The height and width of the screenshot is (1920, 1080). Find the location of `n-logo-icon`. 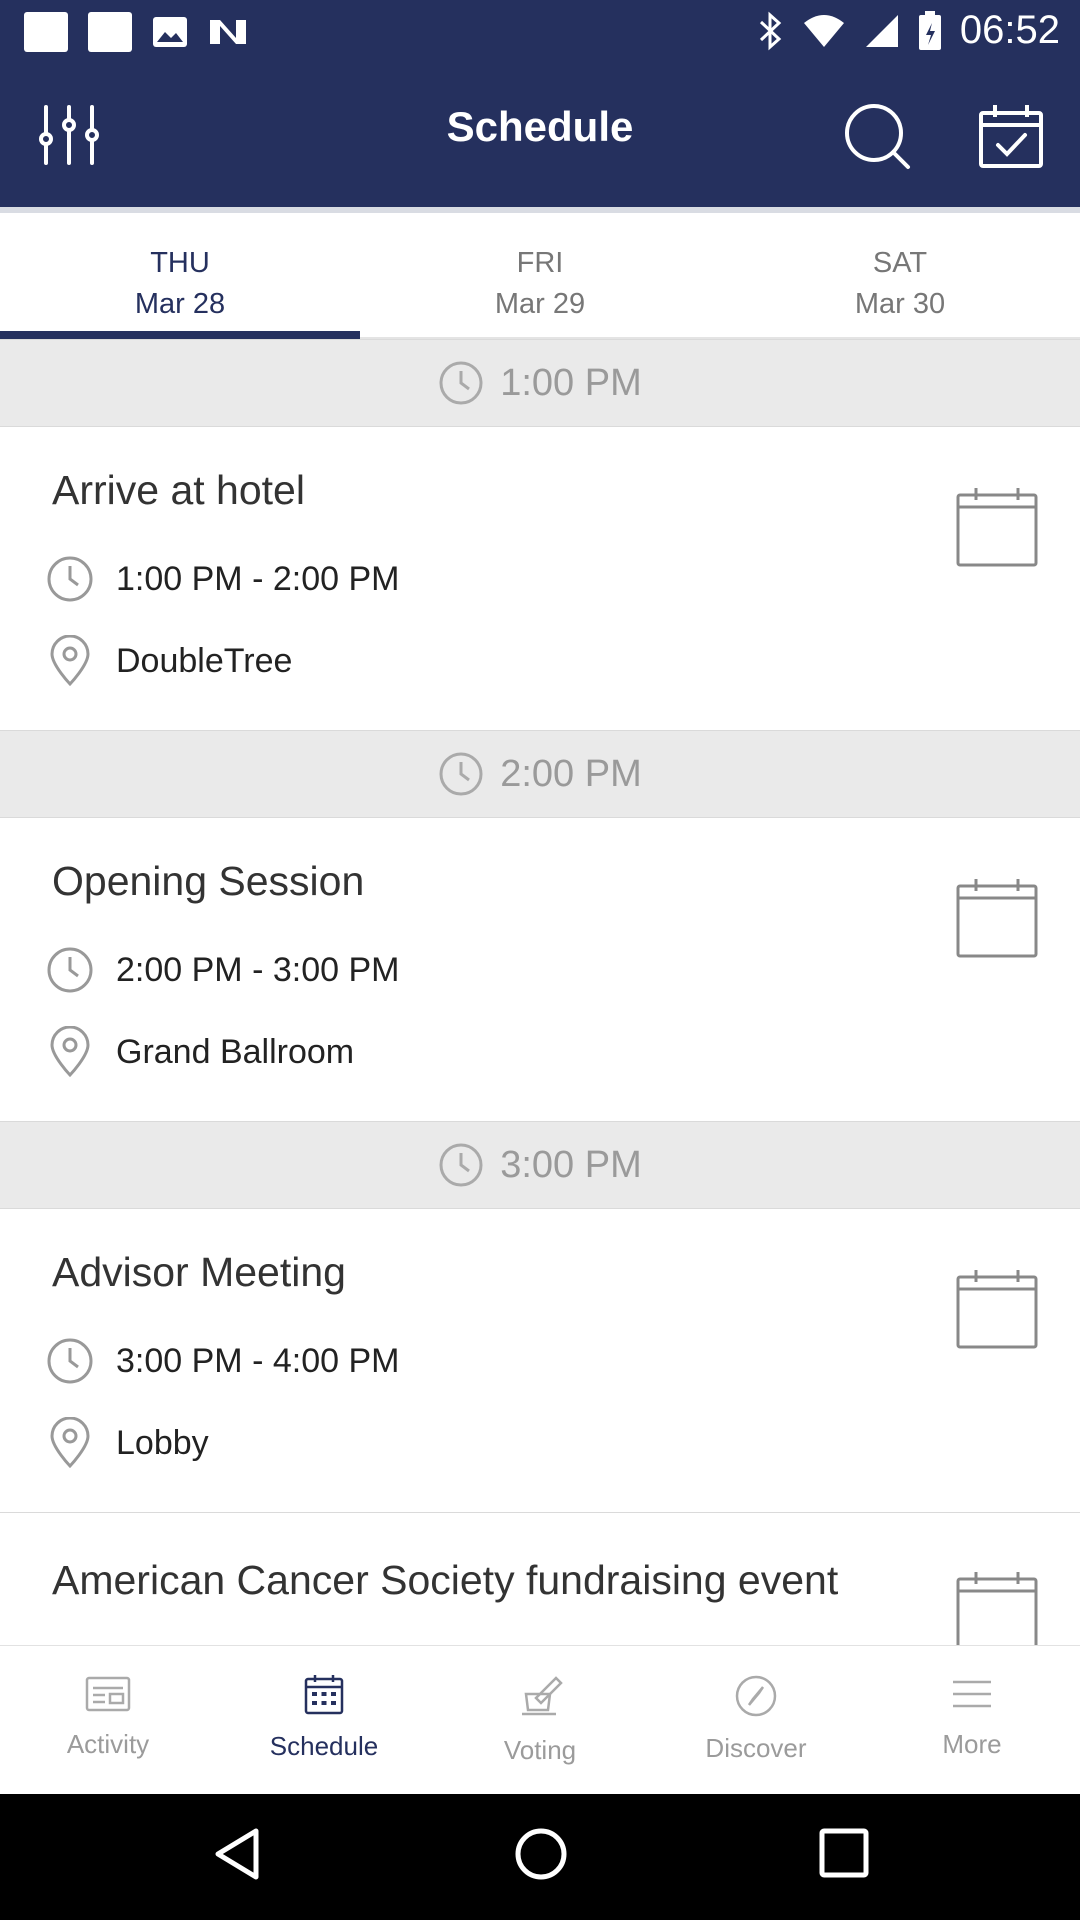

n-logo-icon is located at coordinates (228, 32).